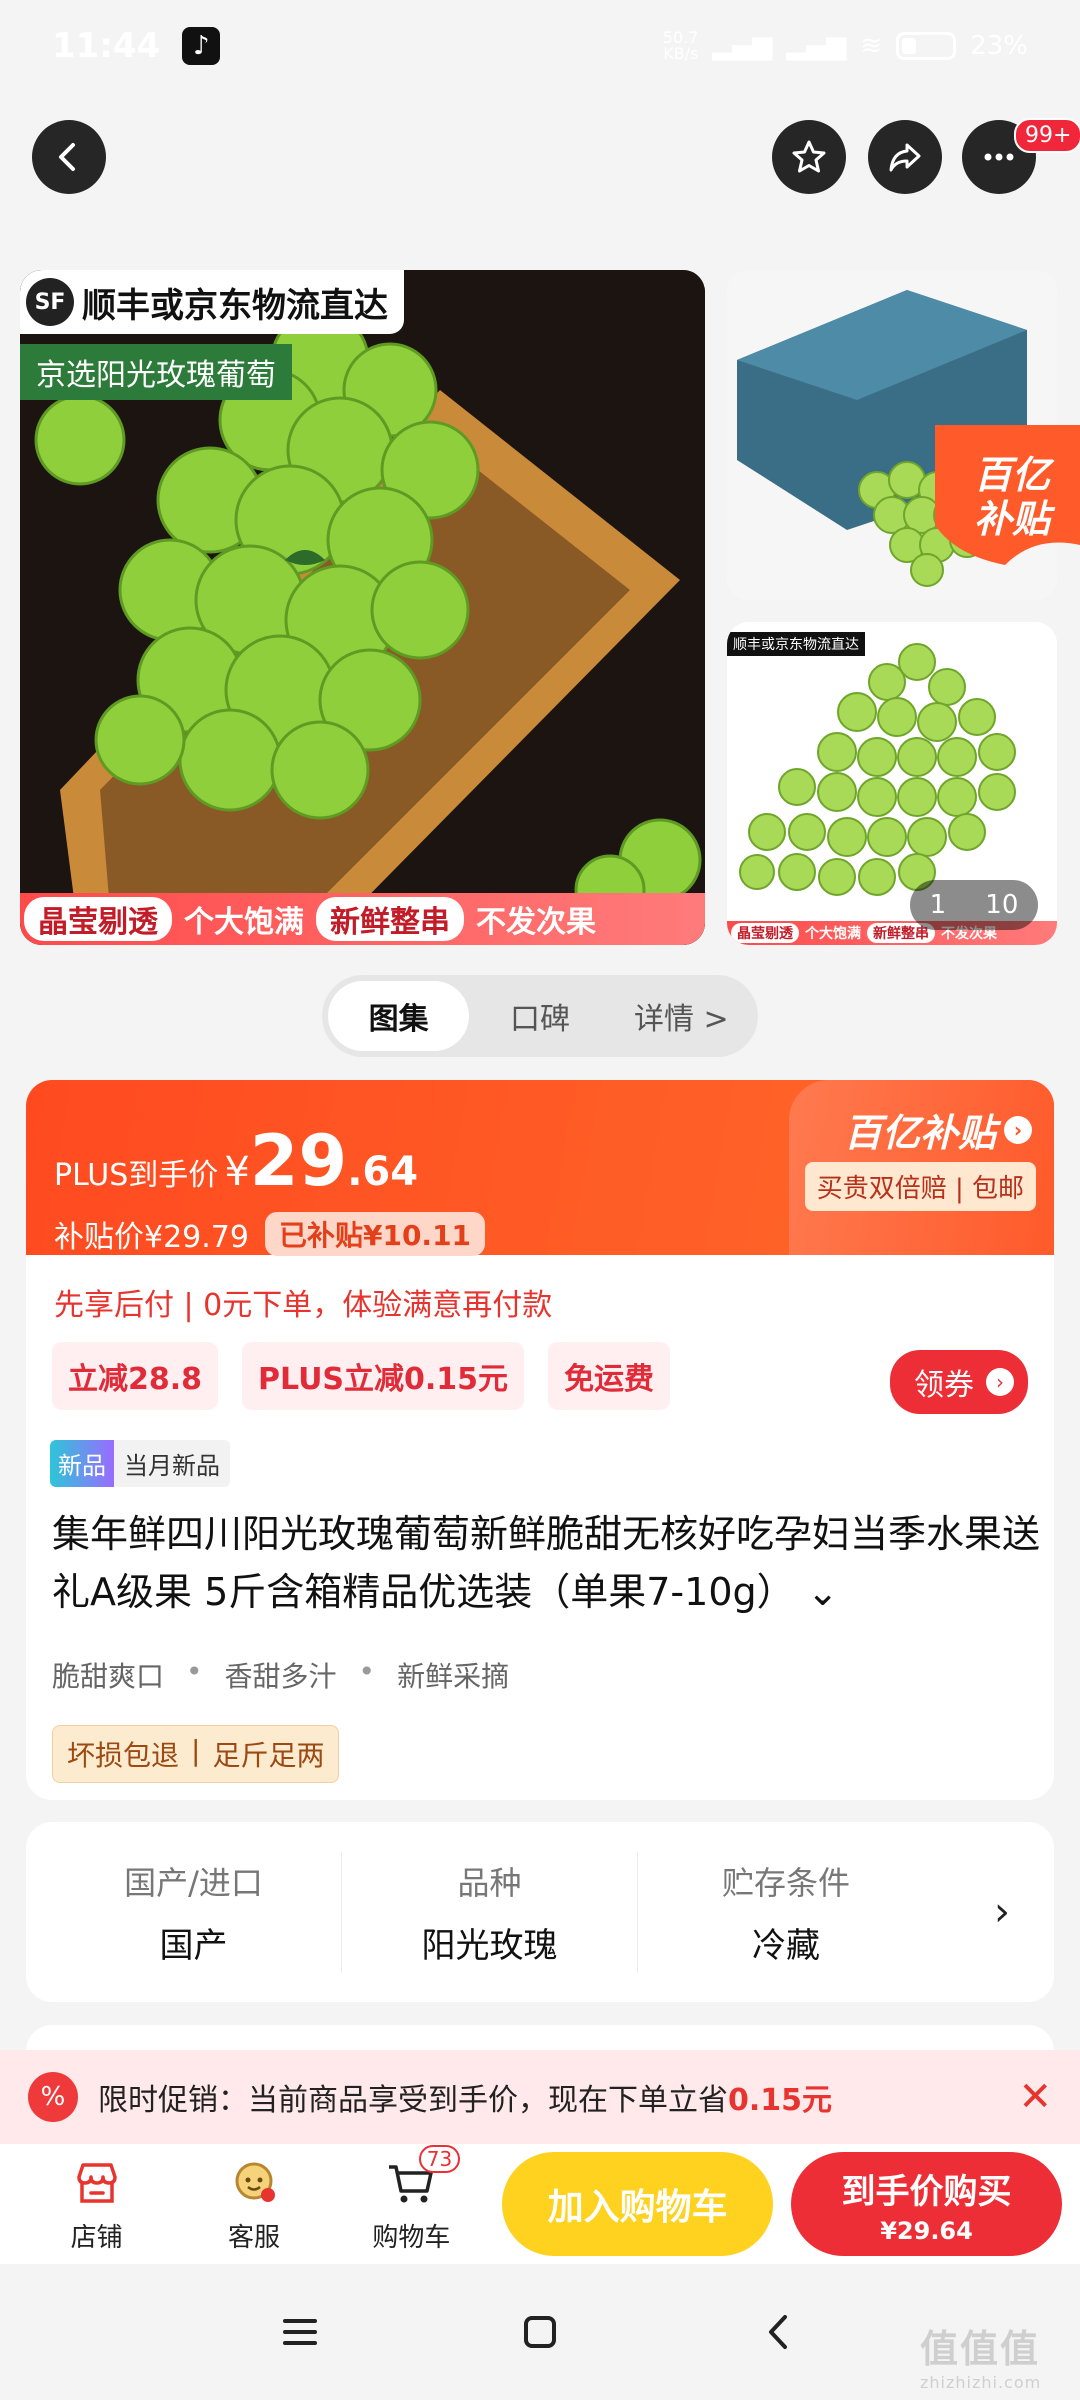 This screenshot has width=1080, height=2400. What do you see at coordinates (106, 46) in the screenshot?
I see `status-time: 11:44` at bounding box center [106, 46].